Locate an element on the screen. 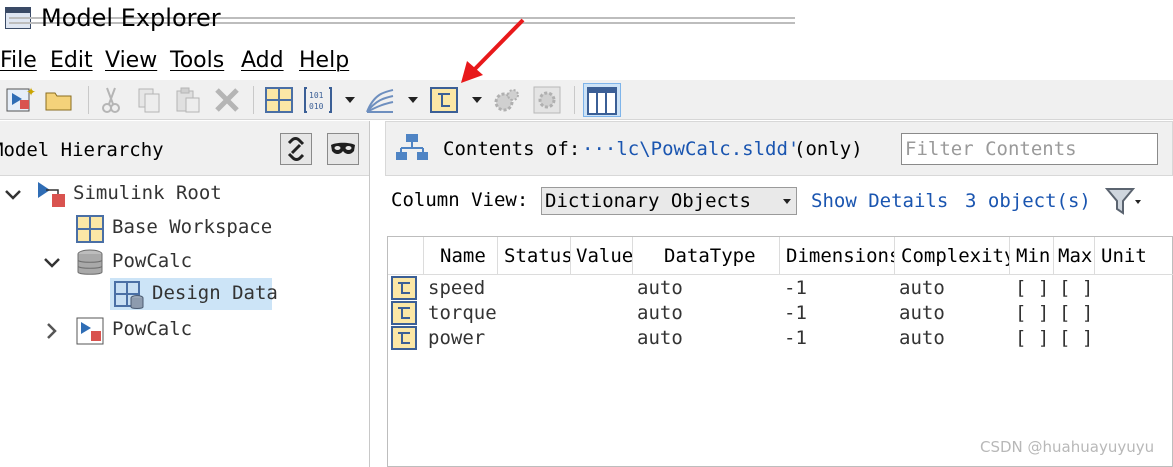 This screenshot has height=467, width=1173. menu-help: Help is located at coordinates (324, 60).